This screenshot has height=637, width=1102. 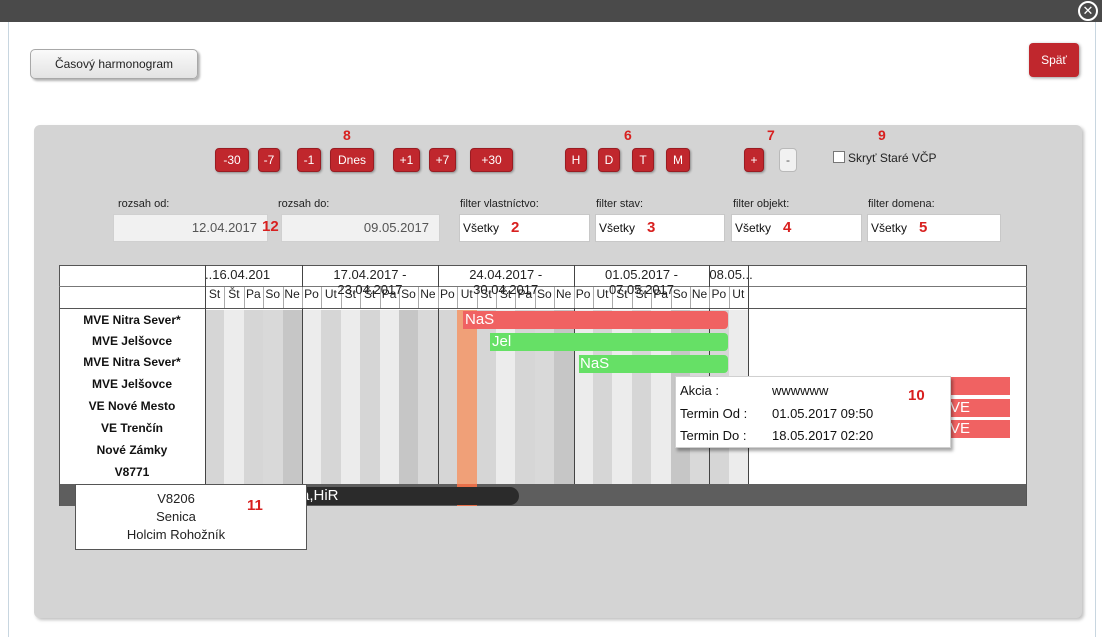 What do you see at coordinates (524, 228) in the screenshot?
I see `filter-ownership-select: Všetky` at bounding box center [524, 228].